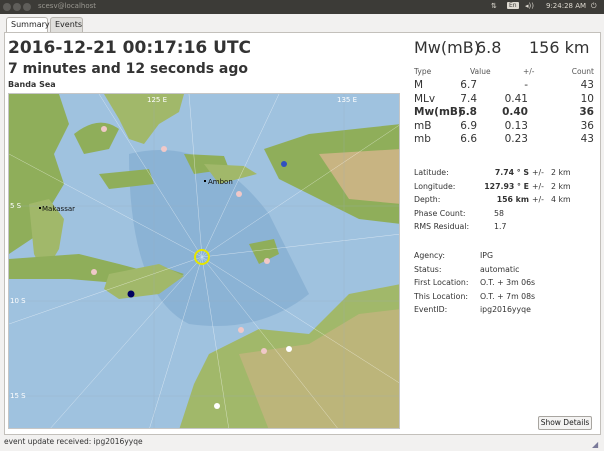  Describe the element at coordinates (130, 48) in the screenshot. I see `origin-time: 2016-12-21 00:17:16 UTC` at that location.